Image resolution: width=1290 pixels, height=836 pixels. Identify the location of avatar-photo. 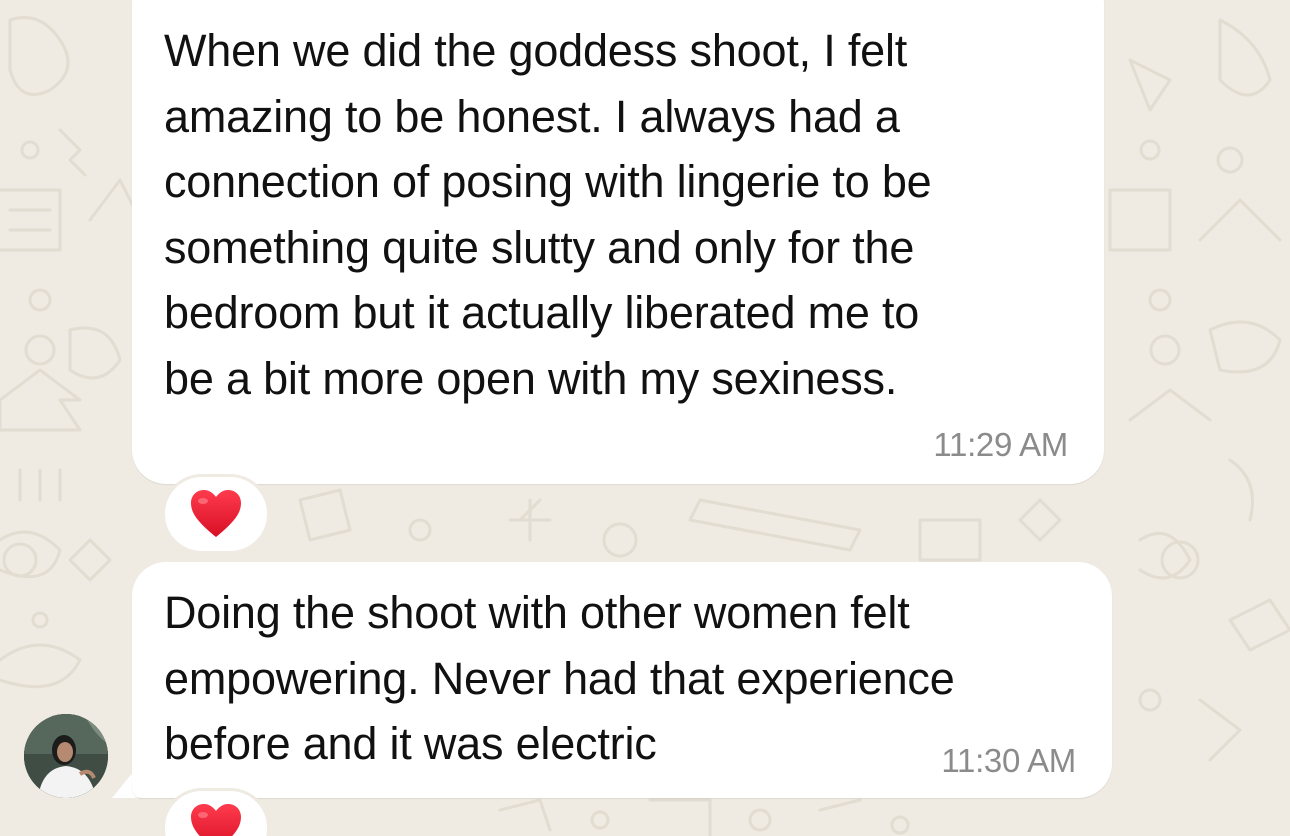
(66, 756).